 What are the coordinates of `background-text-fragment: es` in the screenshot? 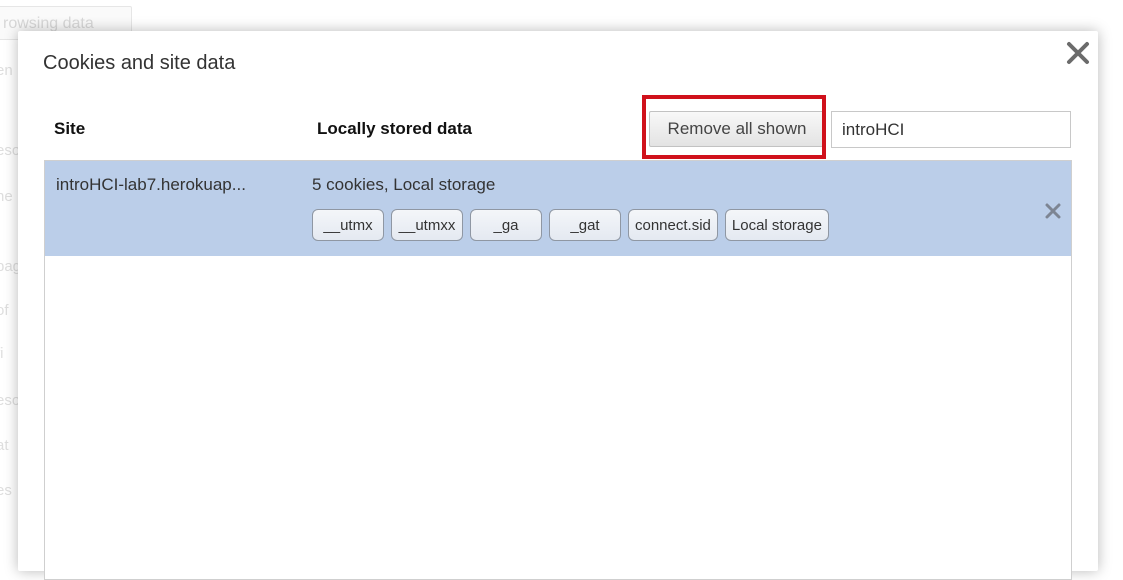 It's located at (6, 490).